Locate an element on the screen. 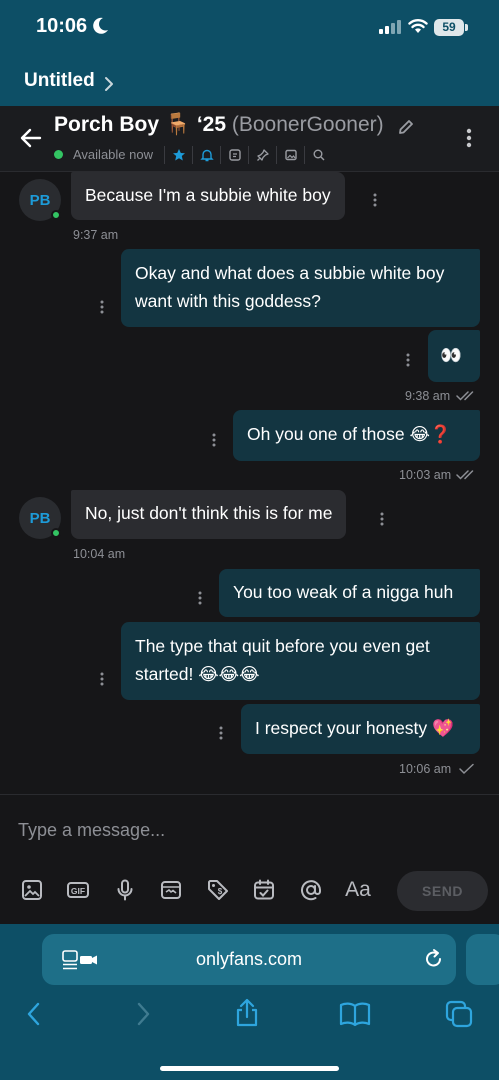  back-chevron-icon is located at coordinates (34, 1014).